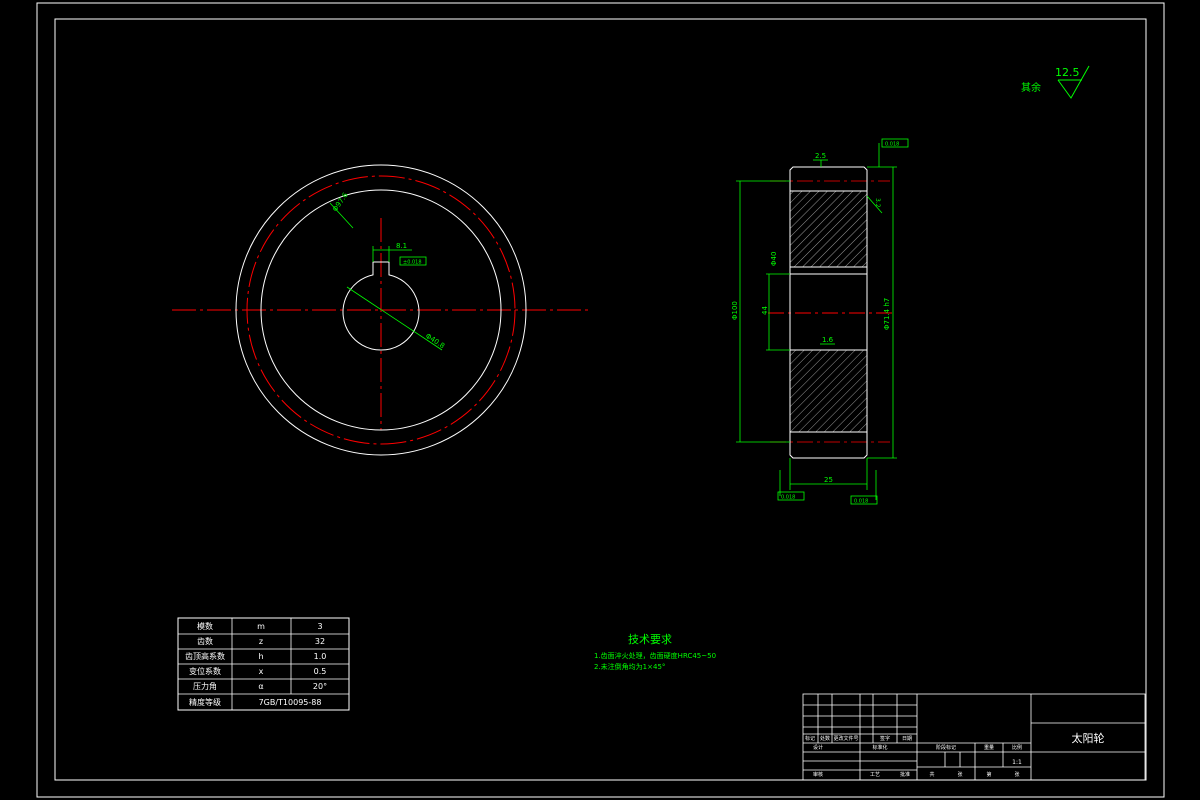 The image size is (1200, 800). I want to click on param-value: 0.5, so click(320, 671).